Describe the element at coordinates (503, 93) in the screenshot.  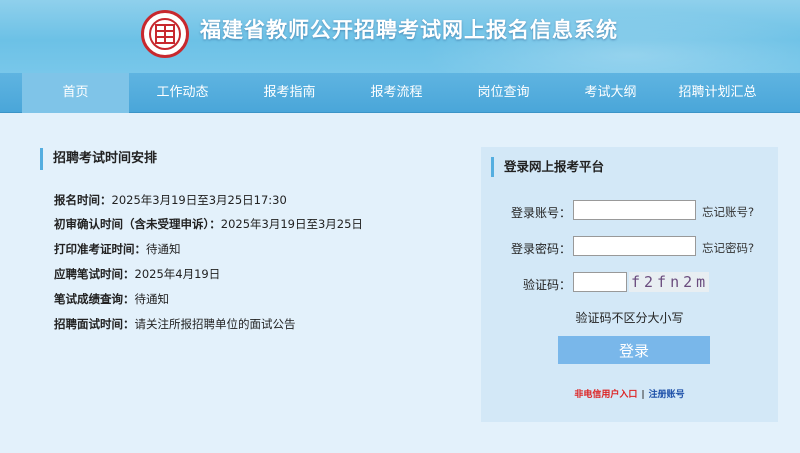
I see `nav-item-position-query: 岗位查询` at that location.